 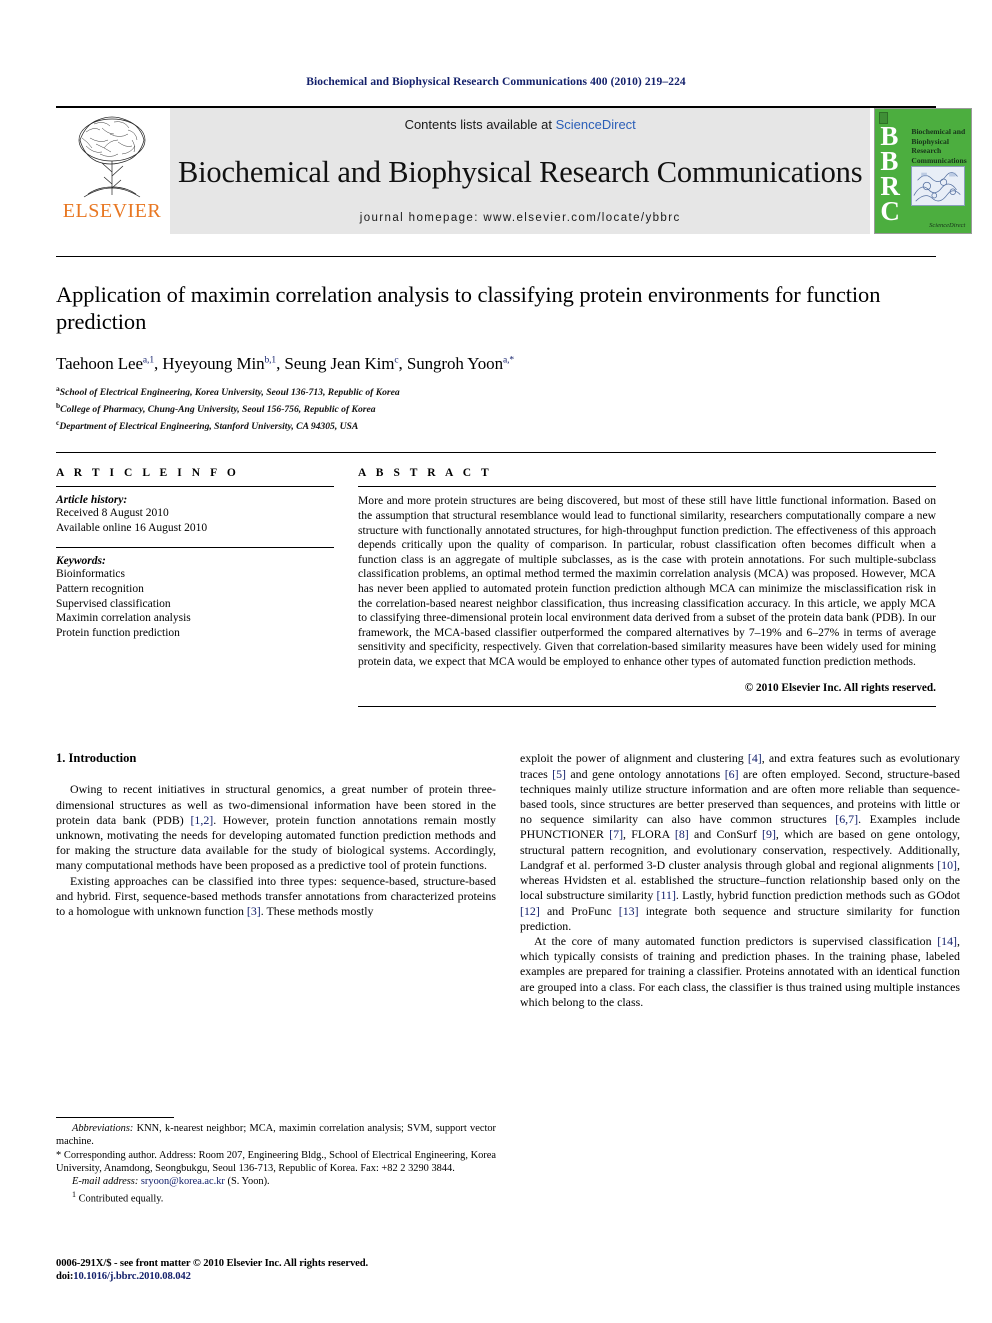 What do you see at coordinates (183, 1181) in the screenshot?
I see `email-link: sryoon@korea.ac.kr` at bounding box center [183, 1181].